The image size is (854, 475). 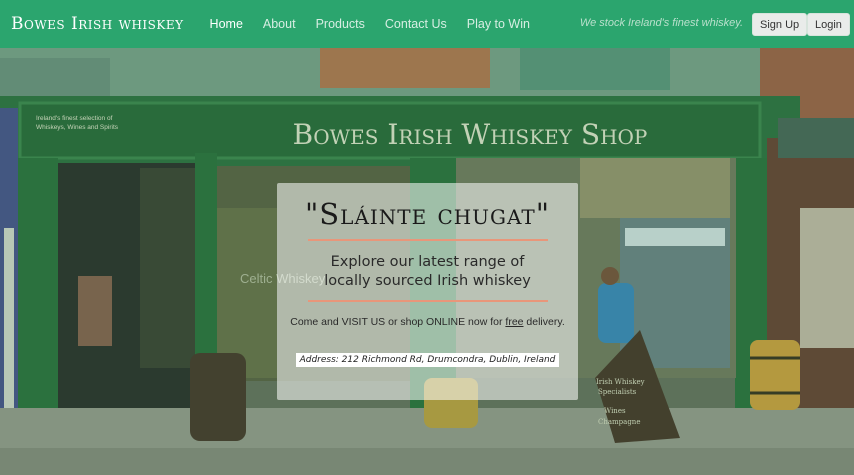 I want to click on tagline: We stock Ireland's finest whiskey., so click(x=661, y=23).